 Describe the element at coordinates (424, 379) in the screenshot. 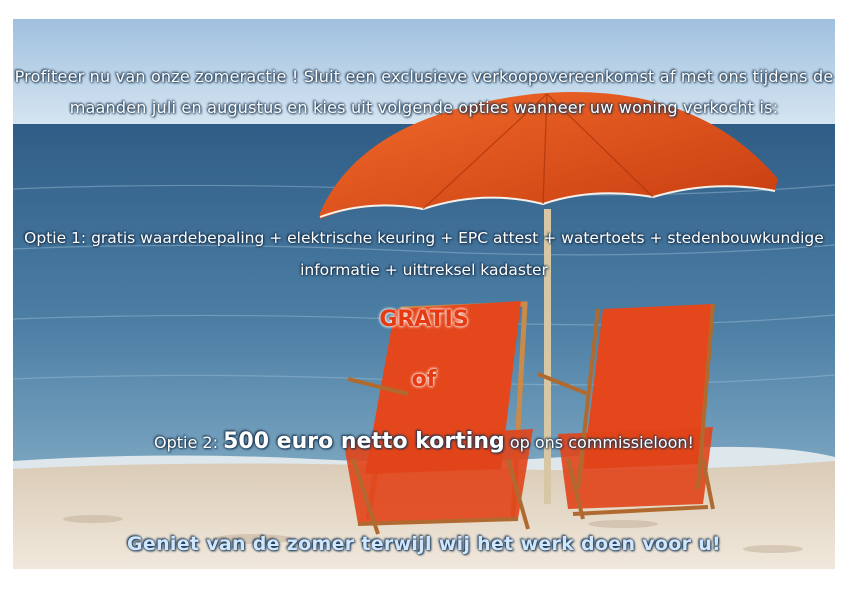

I see `or-label: of` at that location.